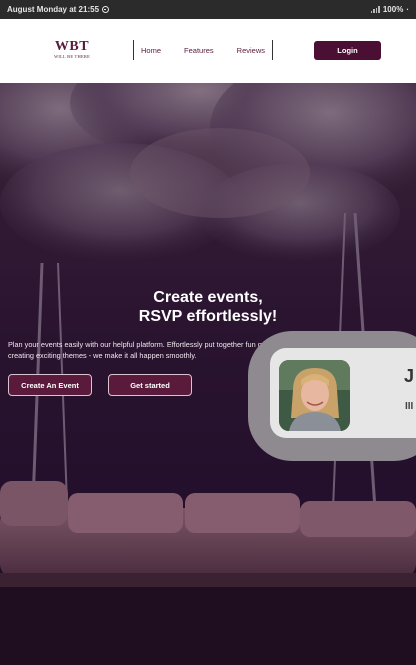  I want to click on testimonial-name: J, so click(409, 376).